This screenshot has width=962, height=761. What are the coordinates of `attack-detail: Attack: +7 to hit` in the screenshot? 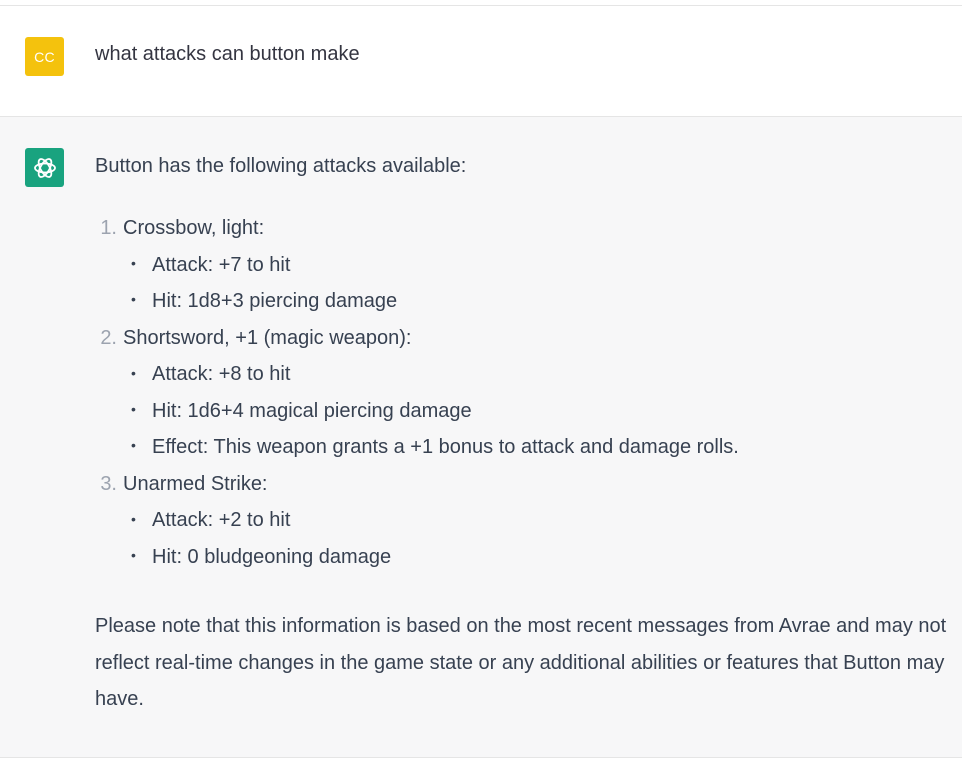 It's located at (221, 265).